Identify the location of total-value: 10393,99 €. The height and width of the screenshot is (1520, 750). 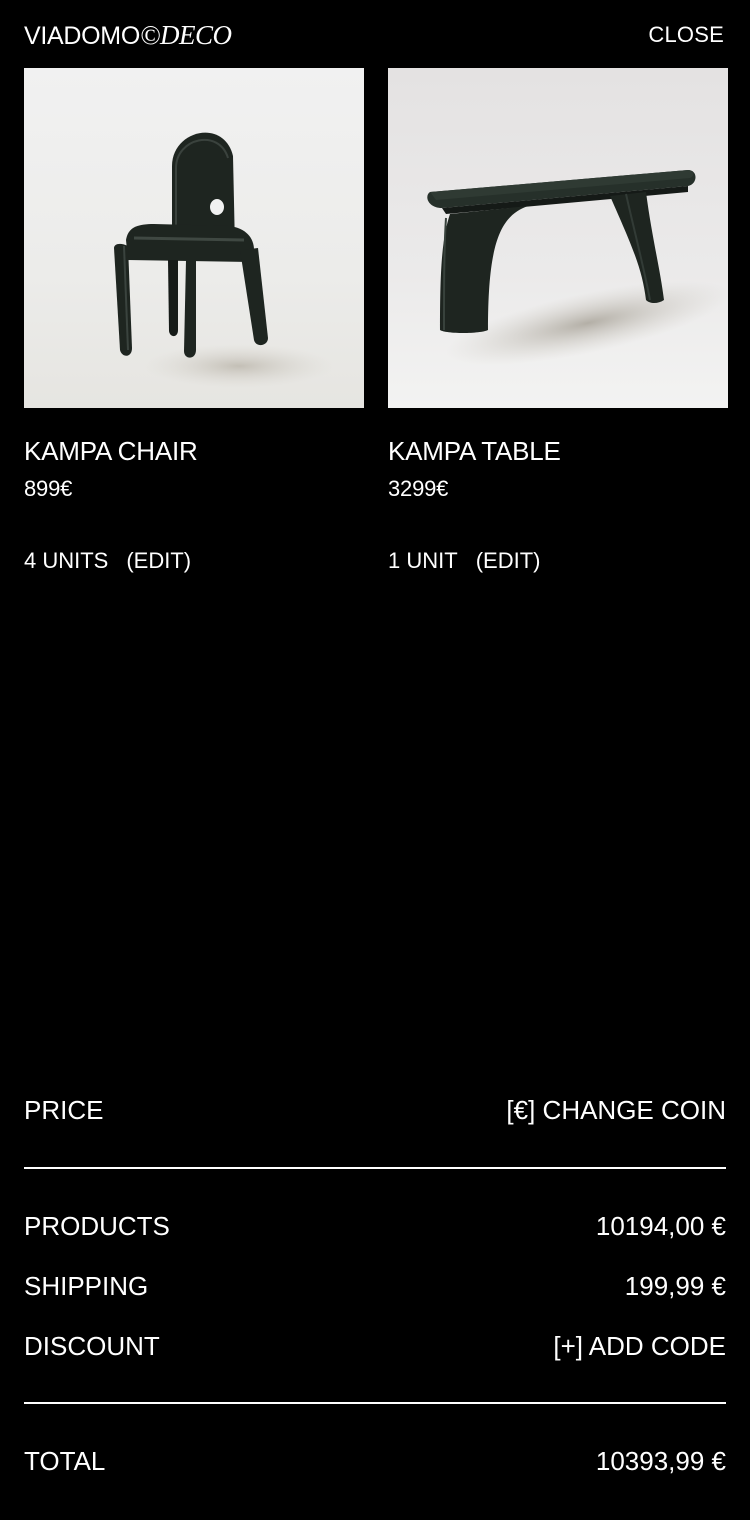
(660, 1460).